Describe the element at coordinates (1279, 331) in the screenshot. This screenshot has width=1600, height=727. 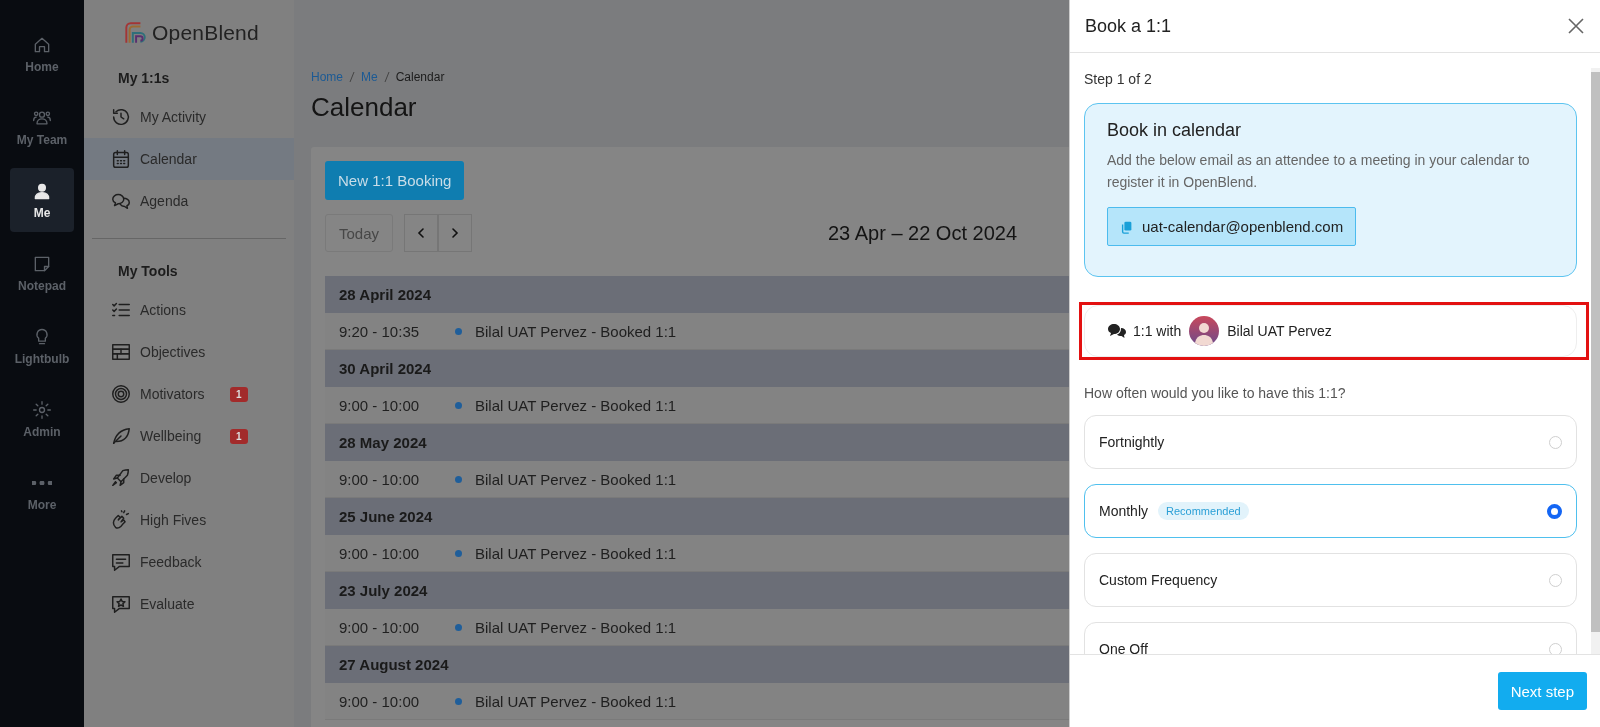
I see `attendee-name: Bilal UAT Pervez` at that location.